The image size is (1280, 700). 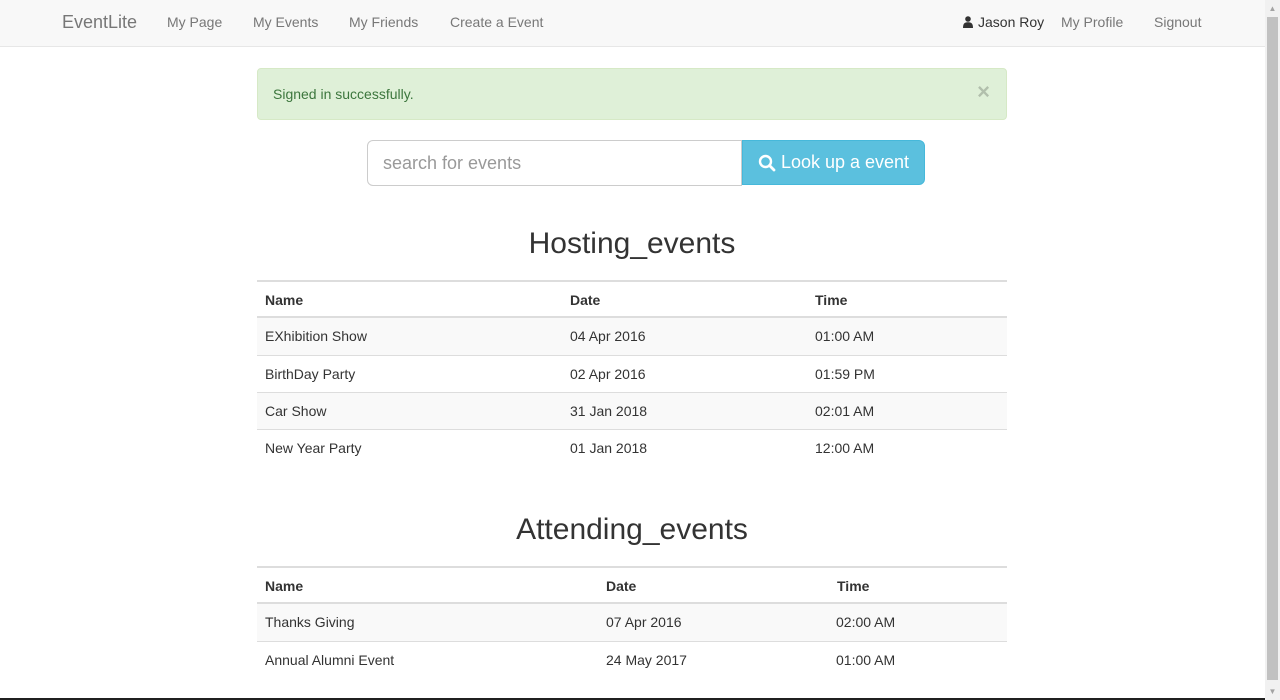 What do you see at coordinates (968, 22) in the screenshot?
I see `user-icon` at bounding box center [968, 22].